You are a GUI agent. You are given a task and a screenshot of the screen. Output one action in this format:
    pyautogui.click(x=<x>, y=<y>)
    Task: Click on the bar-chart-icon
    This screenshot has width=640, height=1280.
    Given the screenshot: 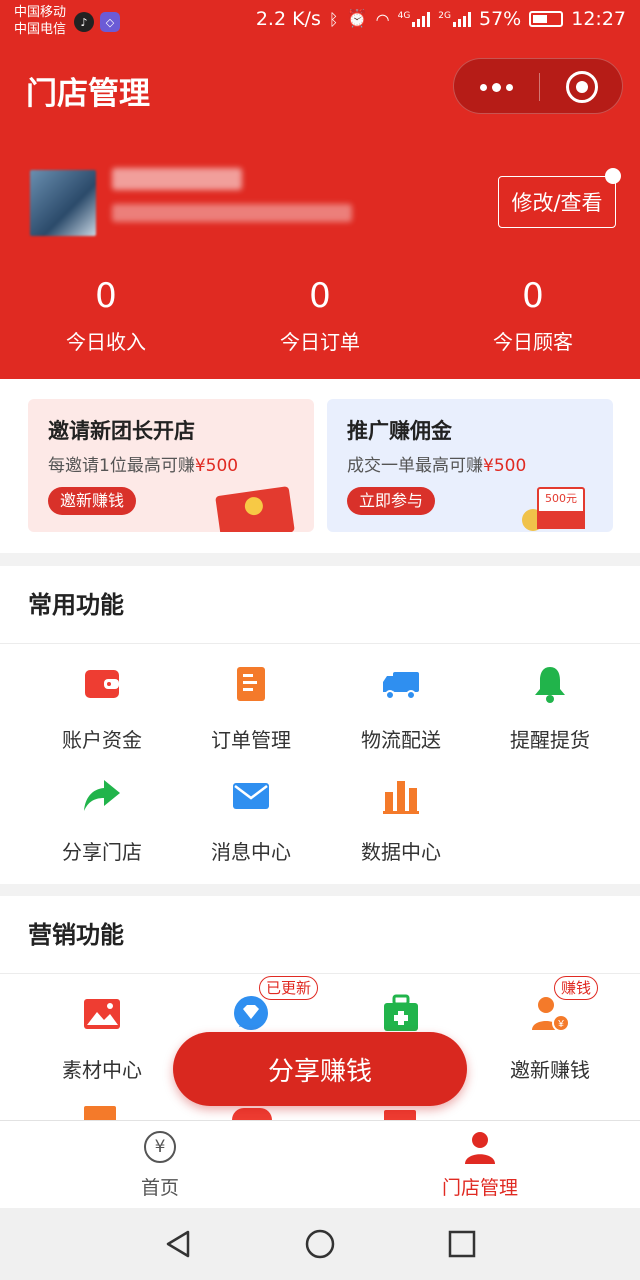 What is the action you would take?
    pyautogui.click(x=401, y=796)
    